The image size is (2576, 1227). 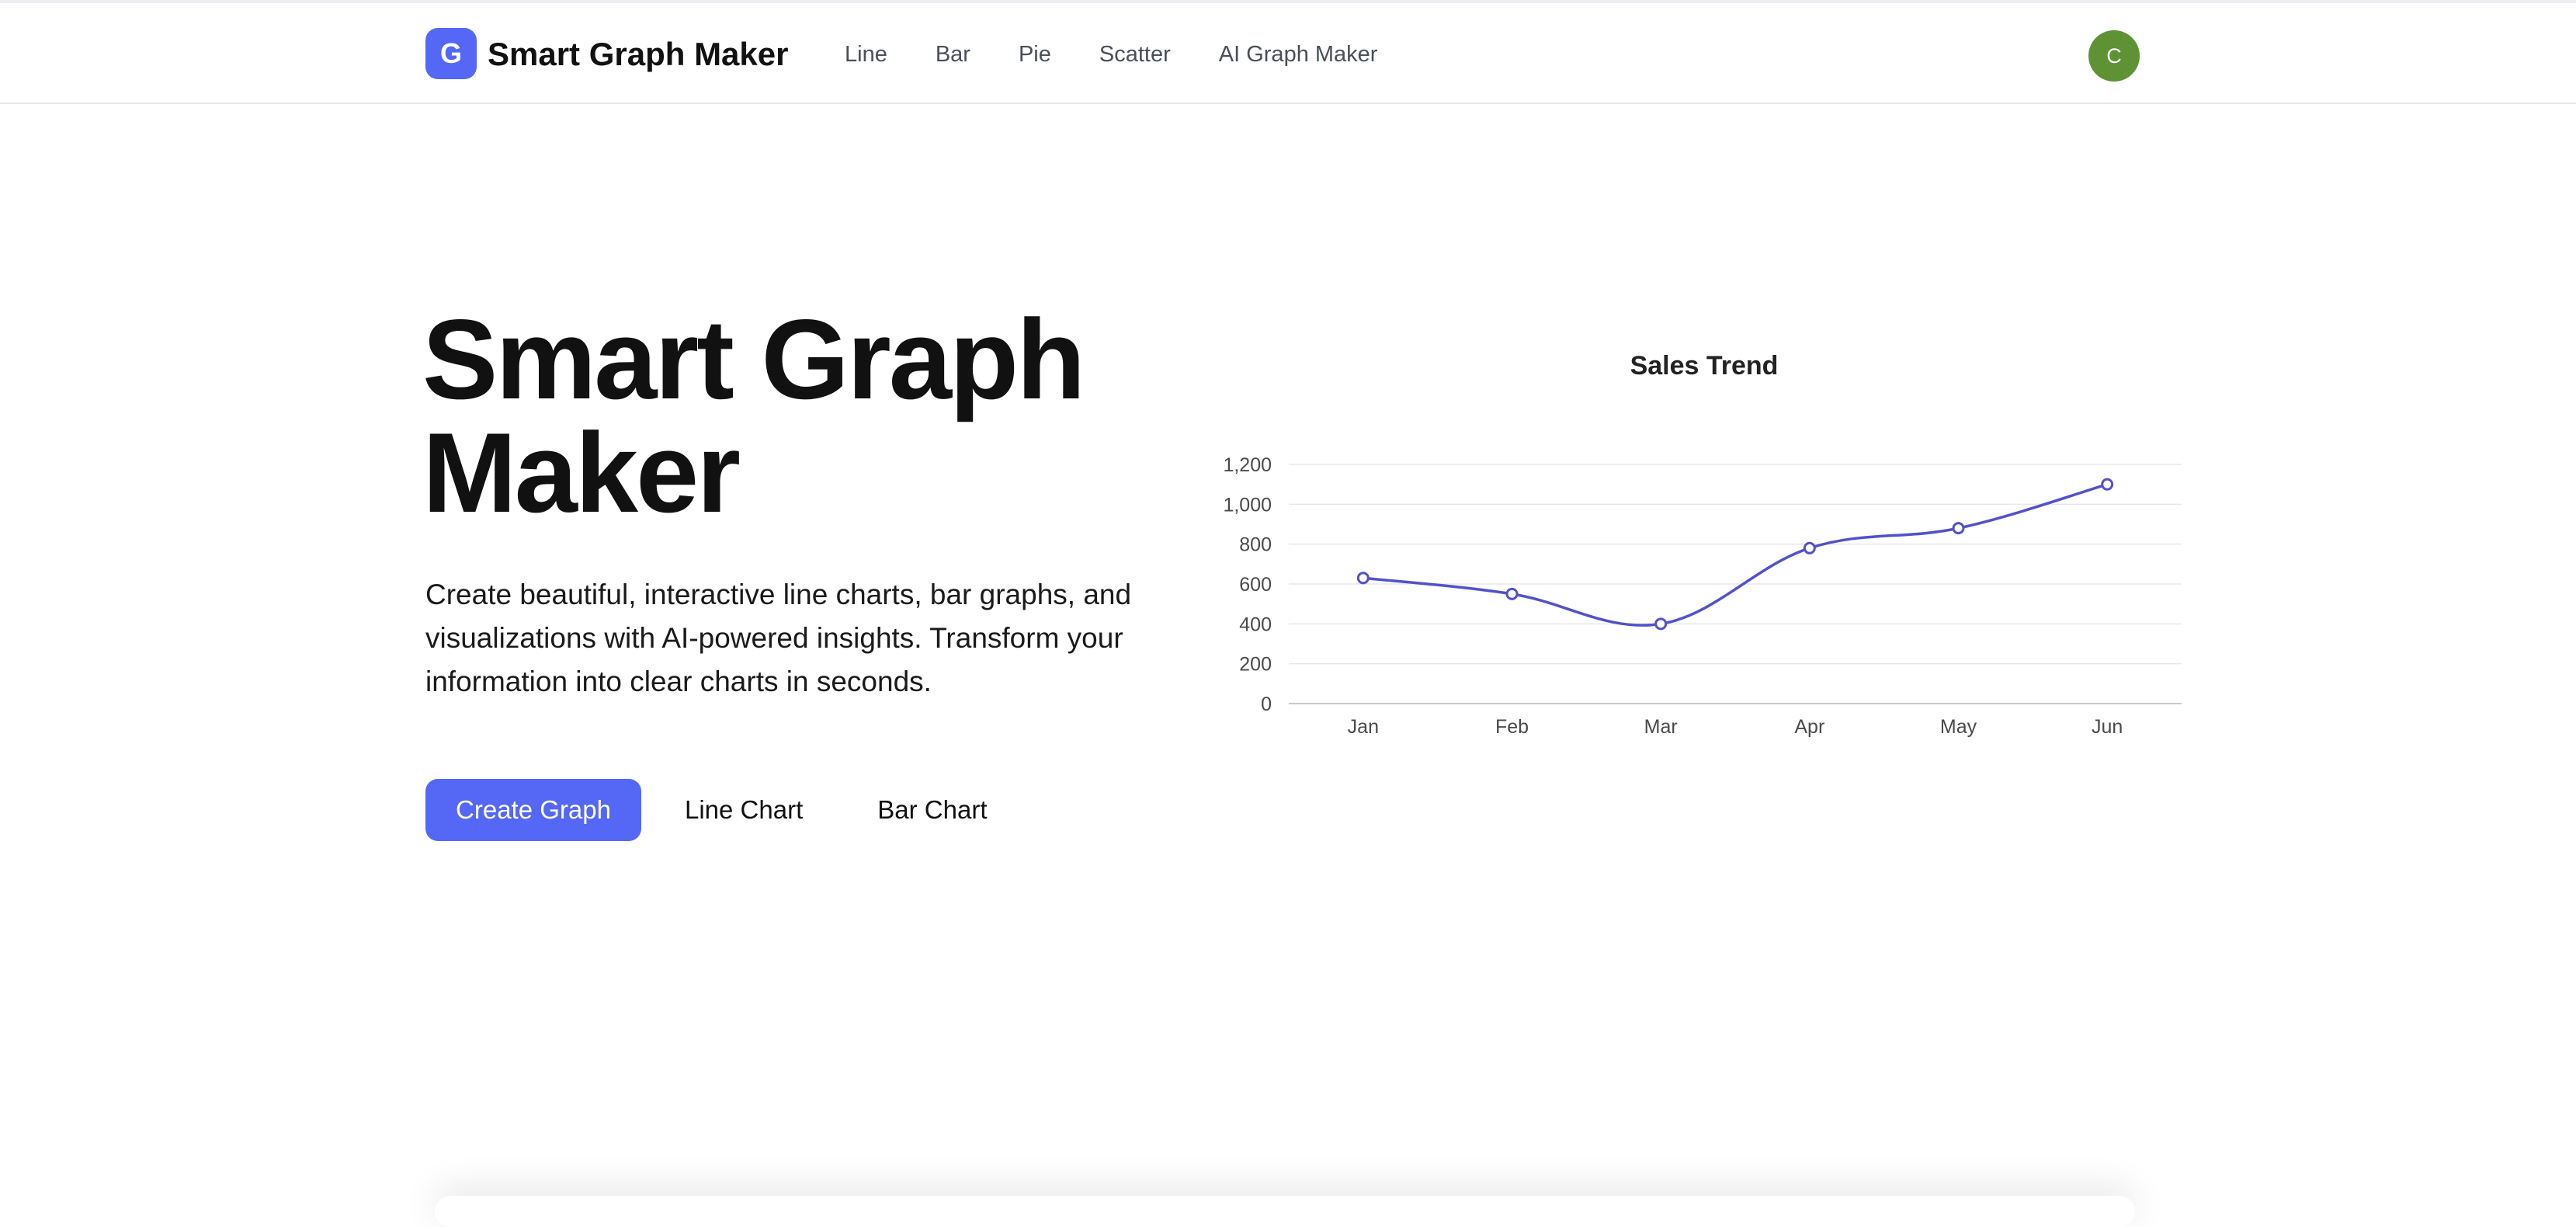 I want to click on y-tick-label: 0, so click(x=1266, y=704).